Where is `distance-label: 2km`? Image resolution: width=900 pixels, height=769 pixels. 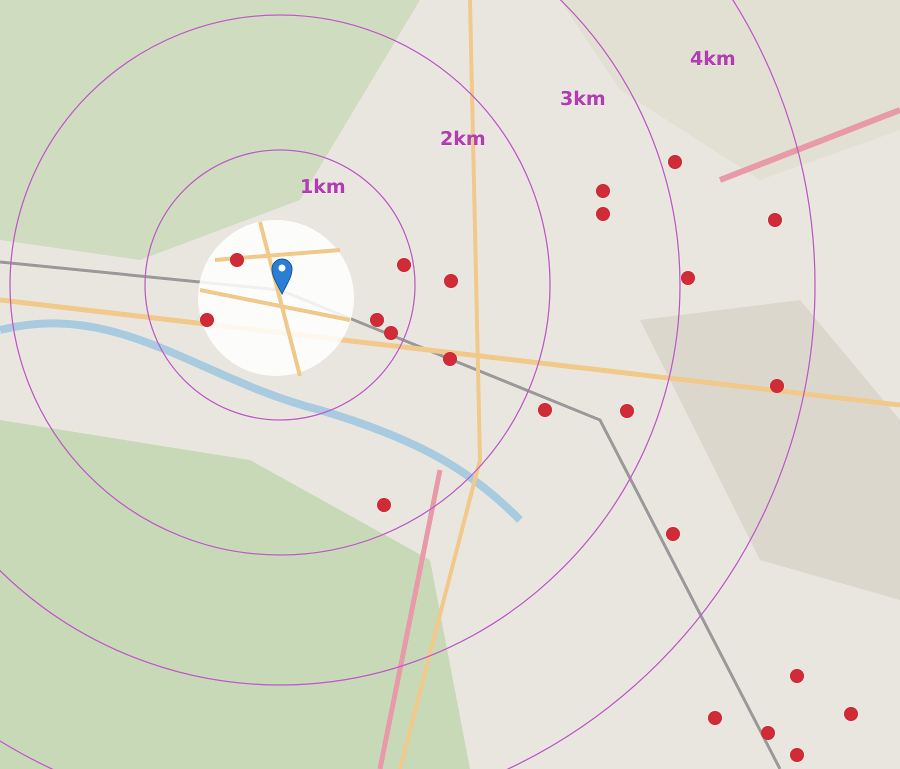 distance-label: 2km is located at coordinates (463, 139).